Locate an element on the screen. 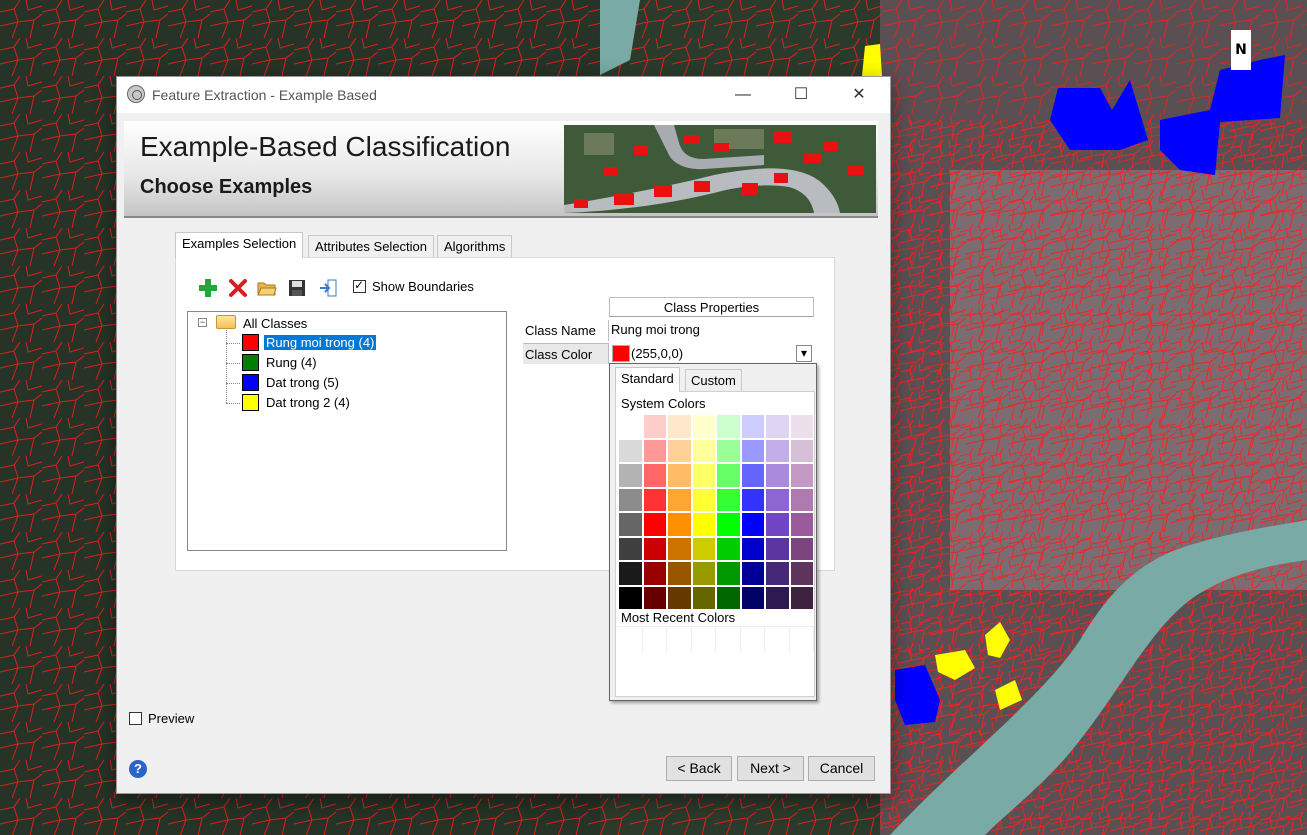  tab-standard-colors: Standard is located at coordinates (647, 379).